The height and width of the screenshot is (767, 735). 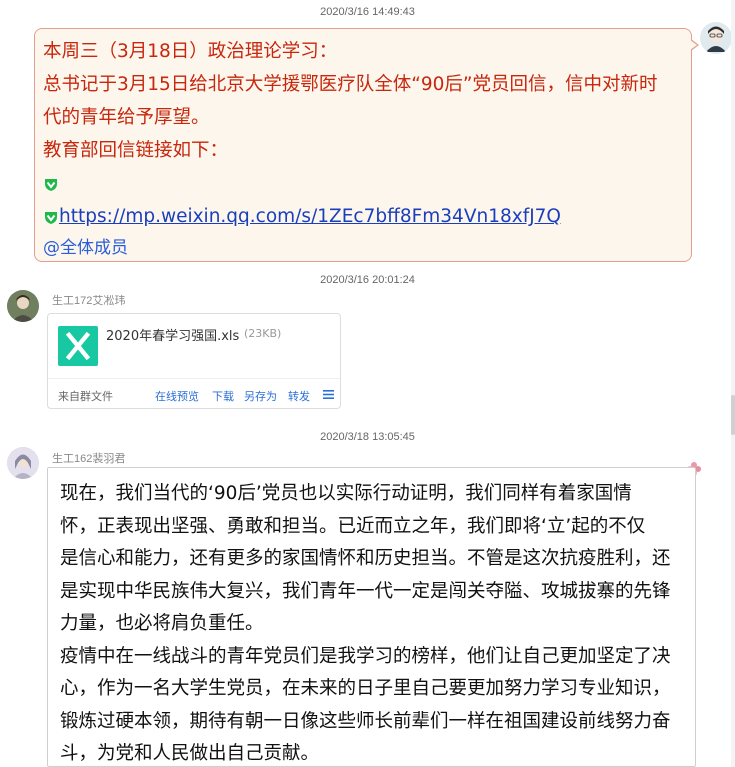 I want to click on message-line: 疫情中在一线战斗的青年党员们是我学习的榜样，他们让自己更加坚定了决, so click(x=365, y=656).